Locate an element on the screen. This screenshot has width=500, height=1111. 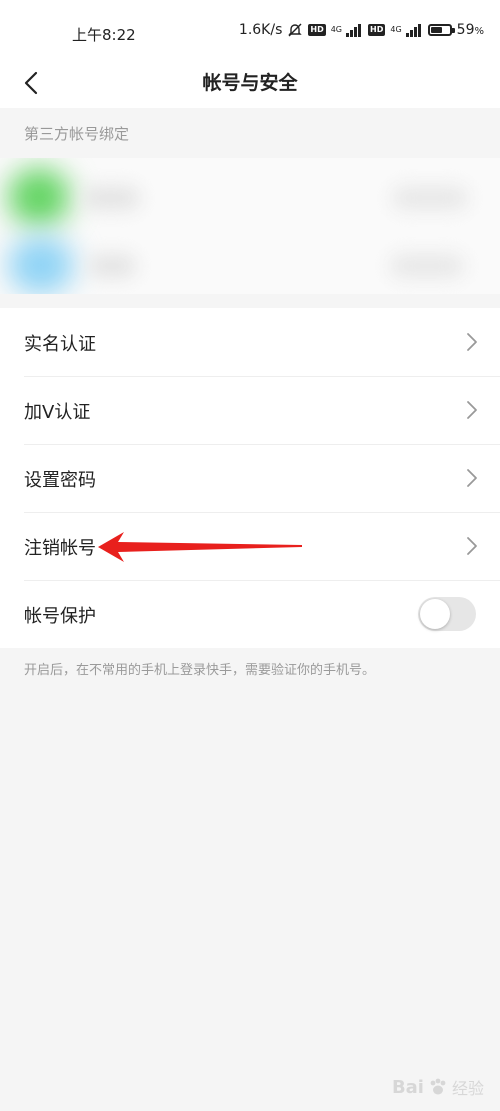
section-header-label: 第三方帐号绑定 is located at coordinates (77, 134).